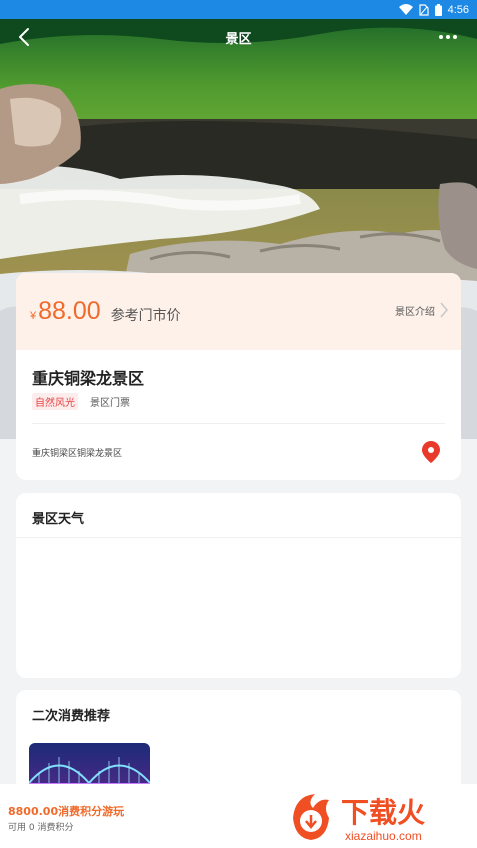 This screenshot has height=848, width=477. What do you see at coordinates (66, 811) in the screenshot?
I see `points-play-label: 8800.00消费积分游玩` at bounding box center [66, 811].